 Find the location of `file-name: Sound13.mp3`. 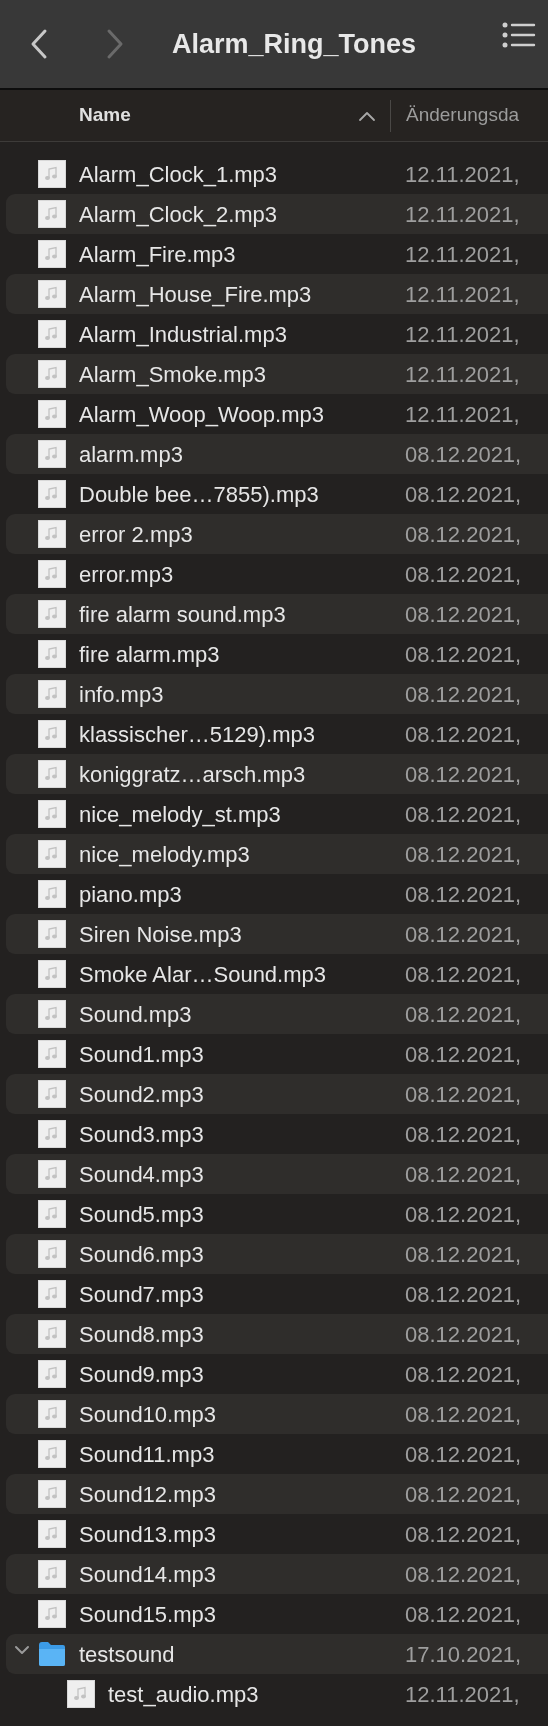

file-name: Sound13.mp3 is located at coordinates (147, 1534).